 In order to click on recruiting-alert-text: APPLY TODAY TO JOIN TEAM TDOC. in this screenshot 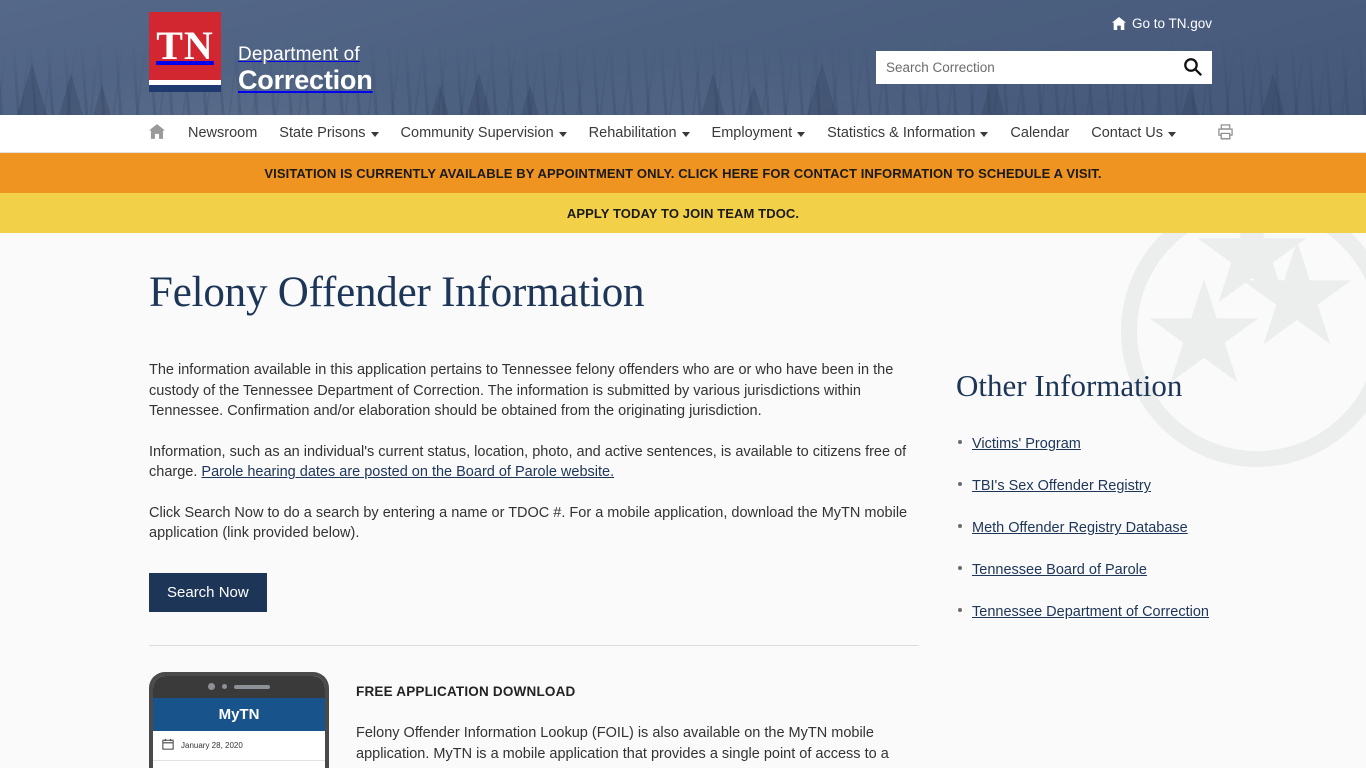, I will do `click(683, 213)`.